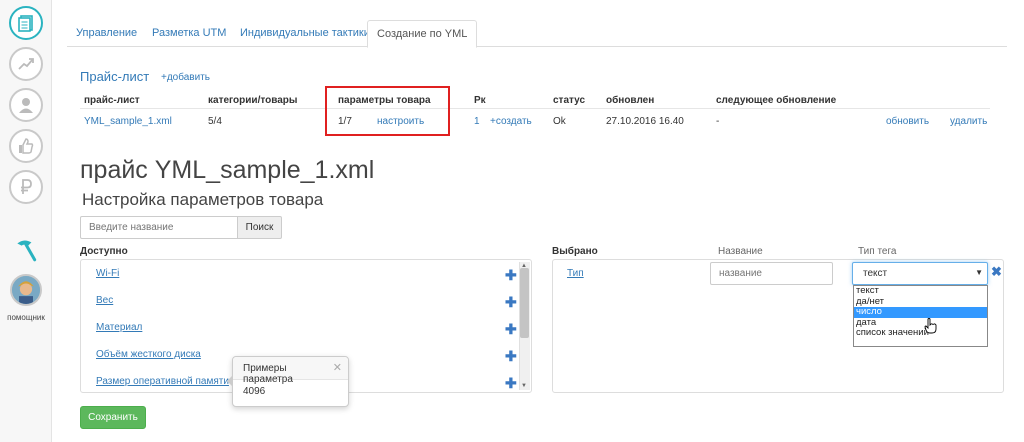  What do you see at coordinates (148, 354) in the screenshot?
I see `available-item: Объём жесткого диска` at bounding box center [148, 354].